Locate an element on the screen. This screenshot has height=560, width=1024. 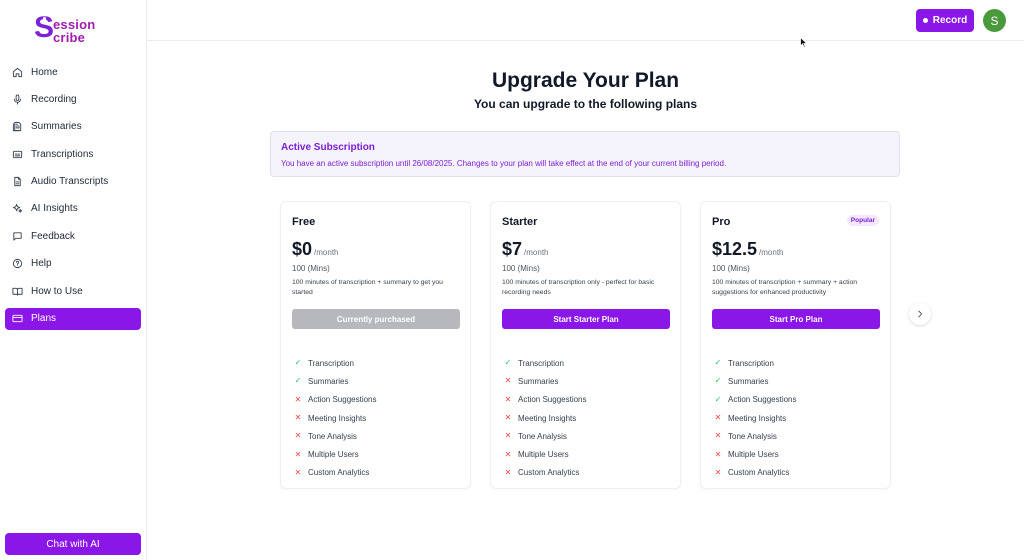
chevron-right-icon is located at coordinates (920, 314).